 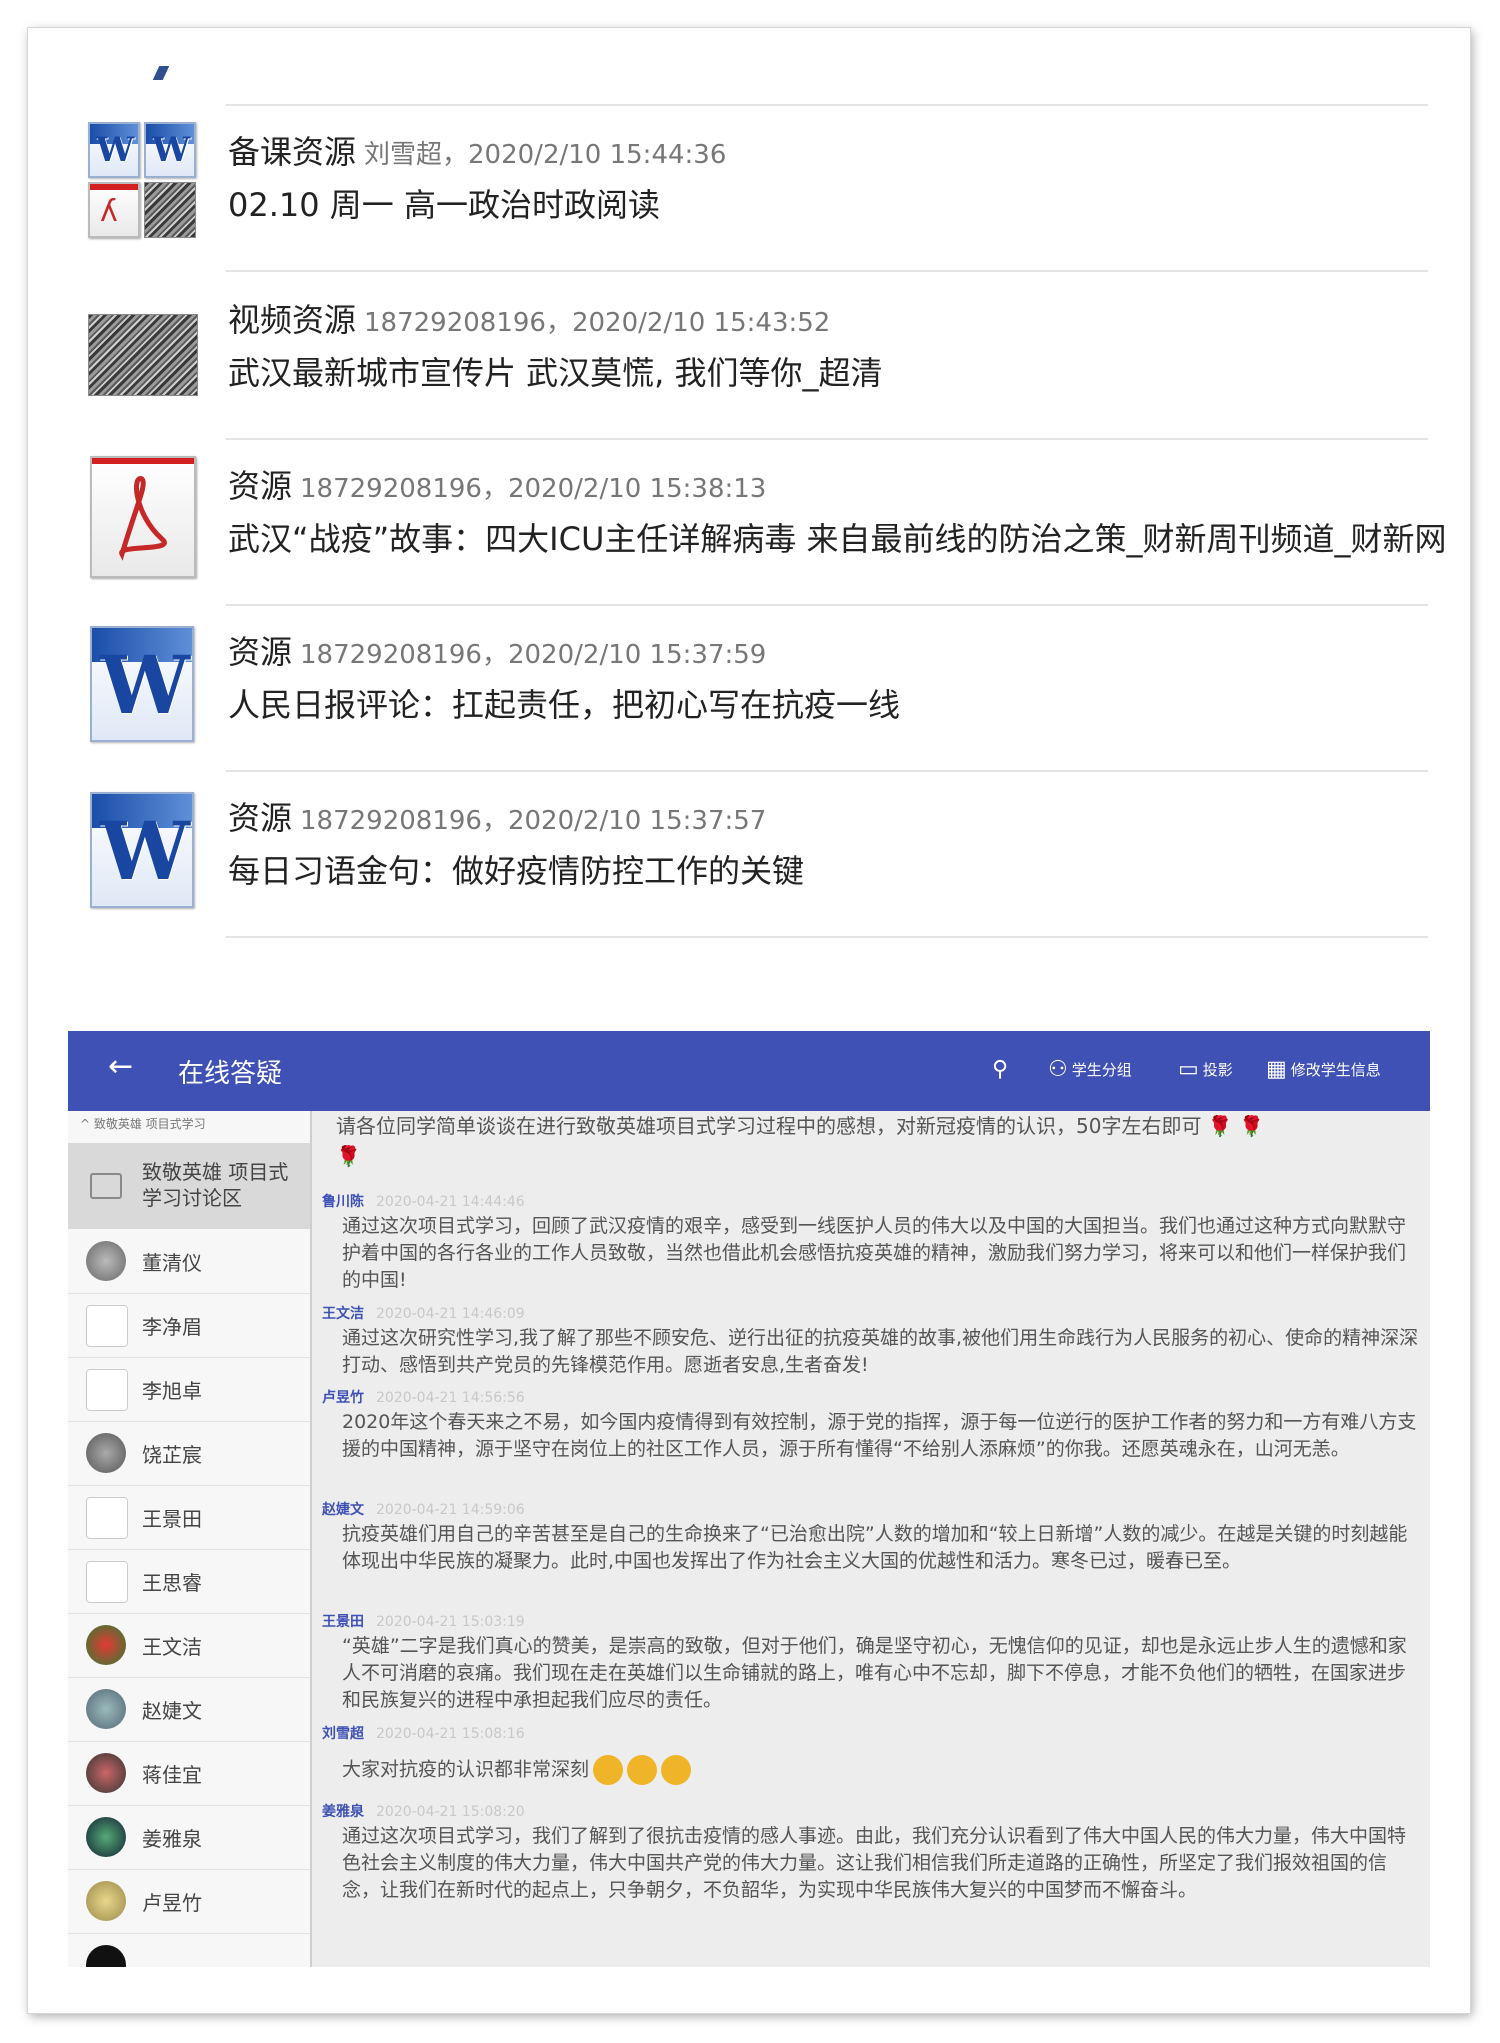 I want to click on message-author: 王景田 2020-04-21 15:03:19, so click(x=423, y=1622).